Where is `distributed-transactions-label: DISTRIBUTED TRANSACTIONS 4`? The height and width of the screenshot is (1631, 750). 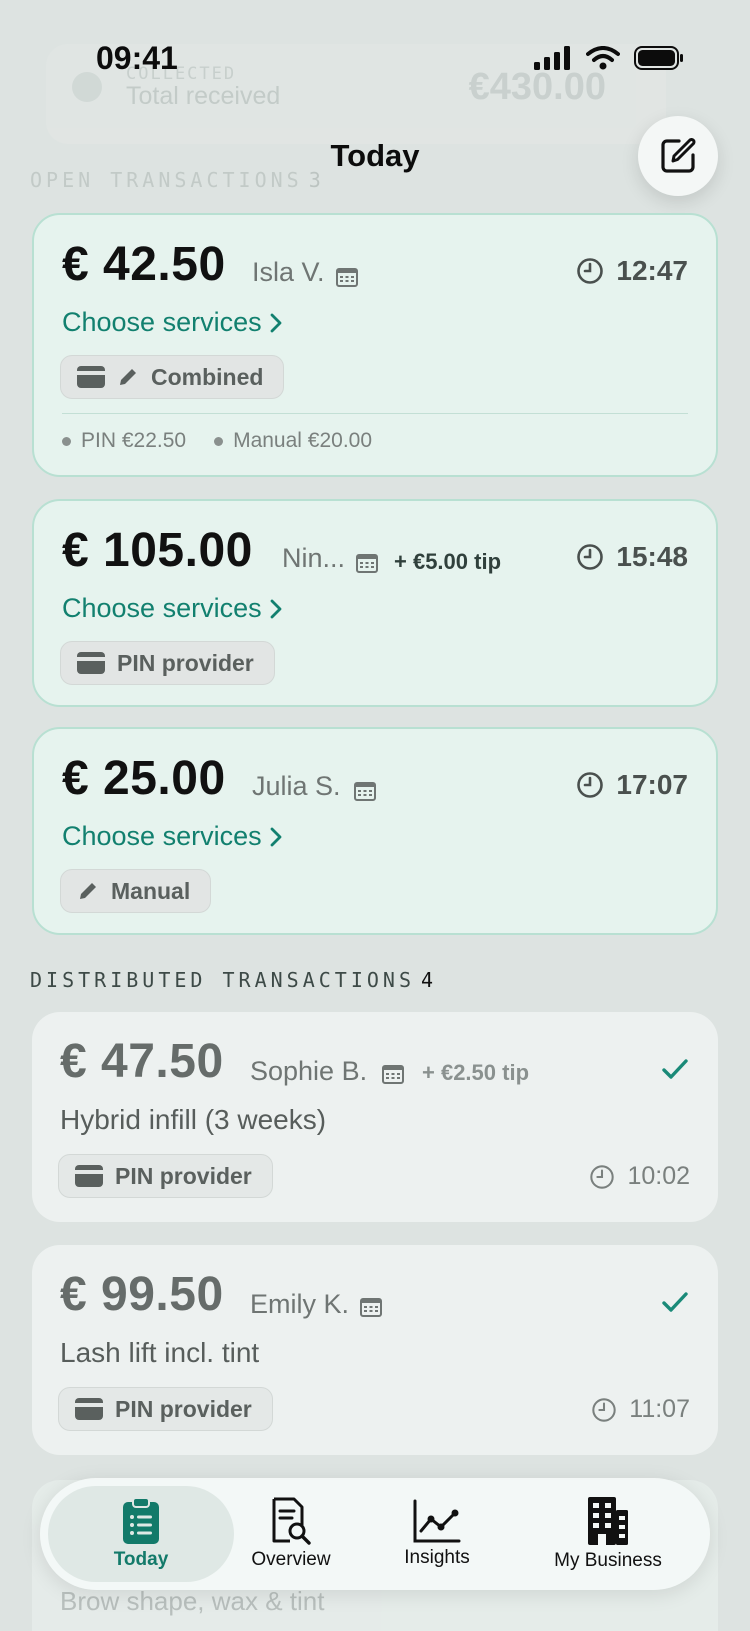
distributed-transactions-label: DISTRIBUTED TRANSACTIONS 4 is located at coordinates (233, 980).